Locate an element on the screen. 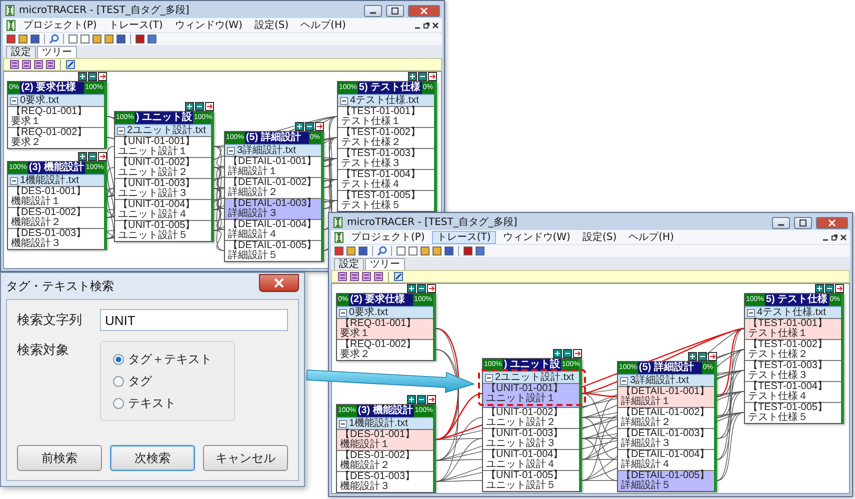 The image size is (855, 499). trace-row: 【DETAIL-01-003】 詳細設計３ is located at coordinates (666, 438).